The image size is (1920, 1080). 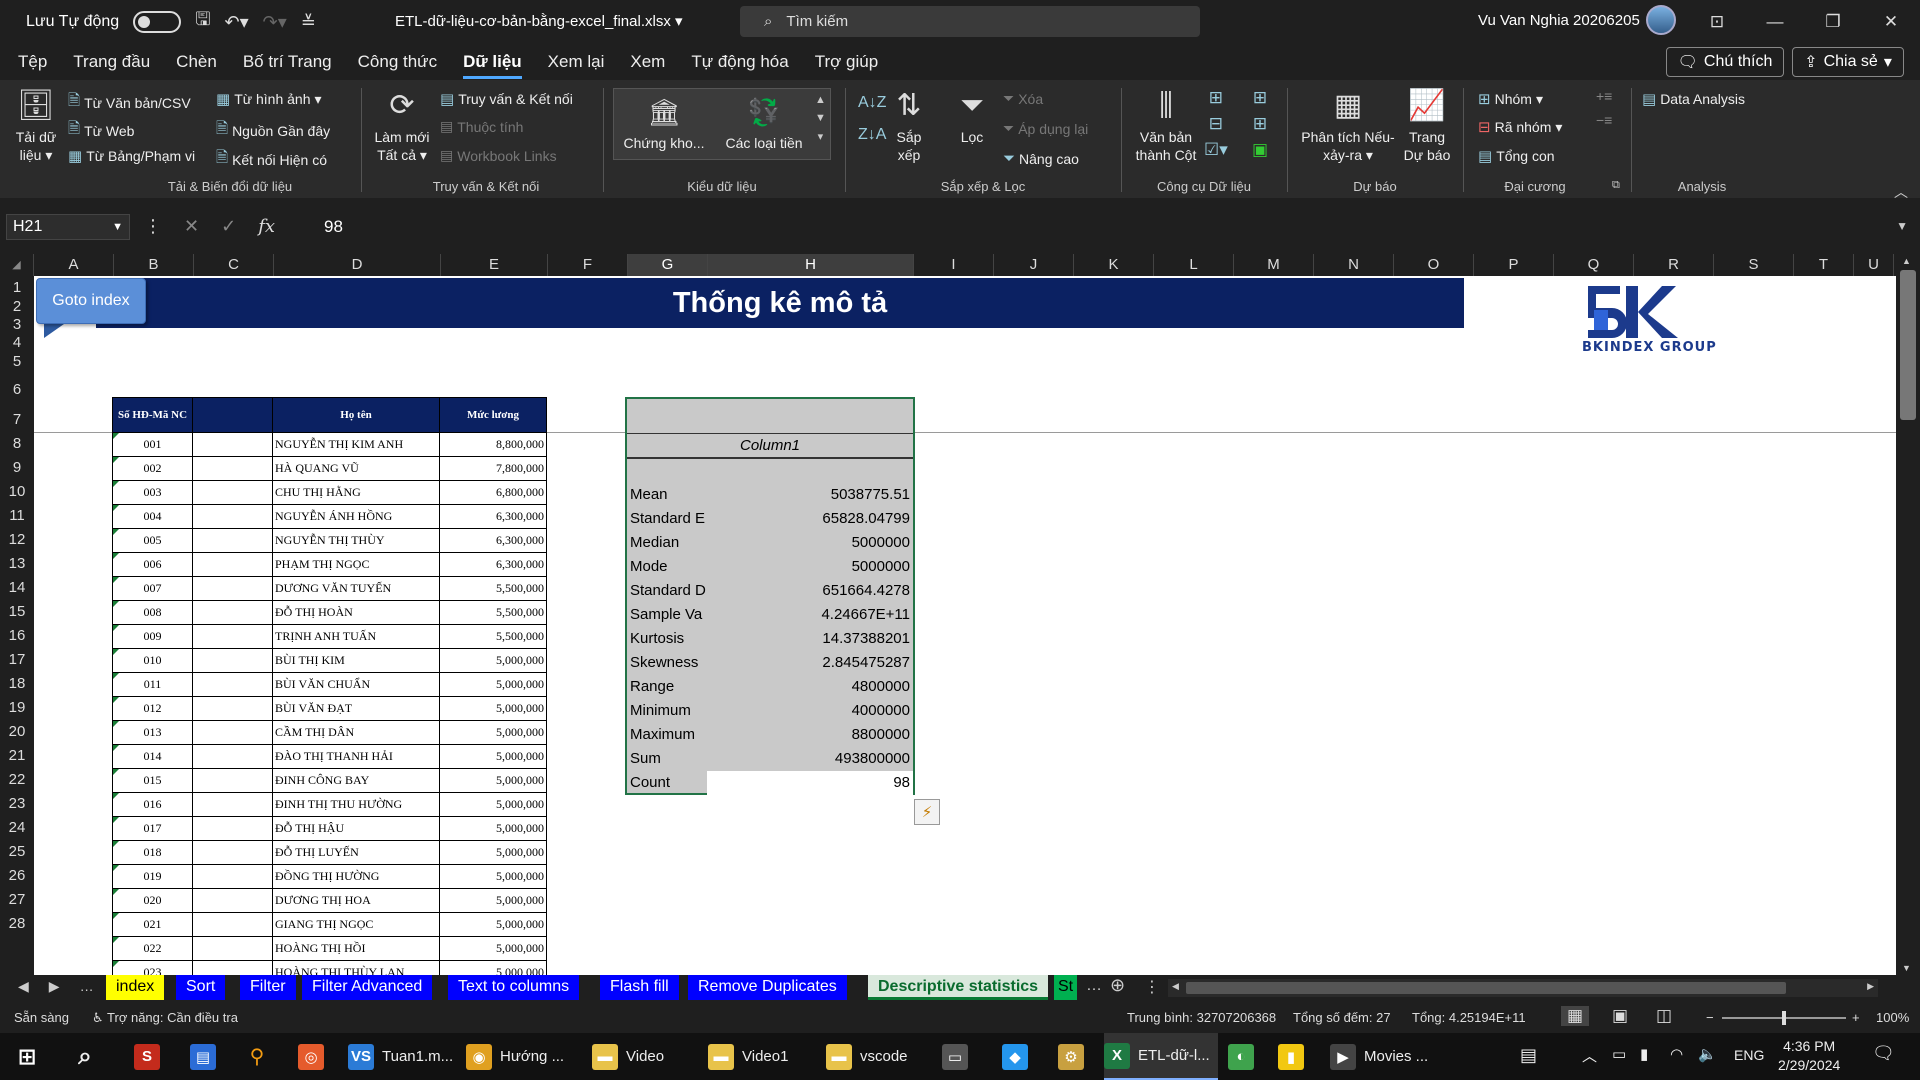 I want to click on currencies-button: 💱 Các loại tiền, so click(x=764, y=123).